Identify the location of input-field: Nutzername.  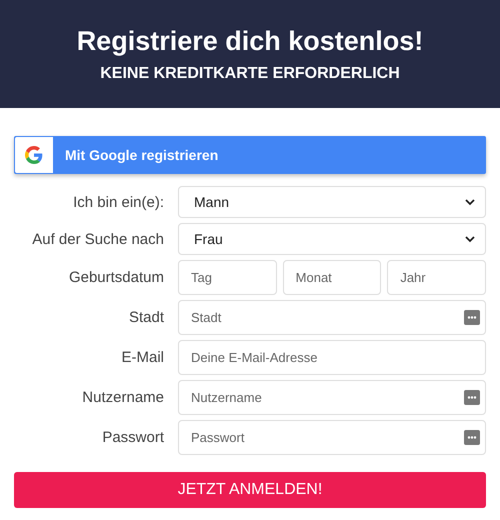
(332, 397).